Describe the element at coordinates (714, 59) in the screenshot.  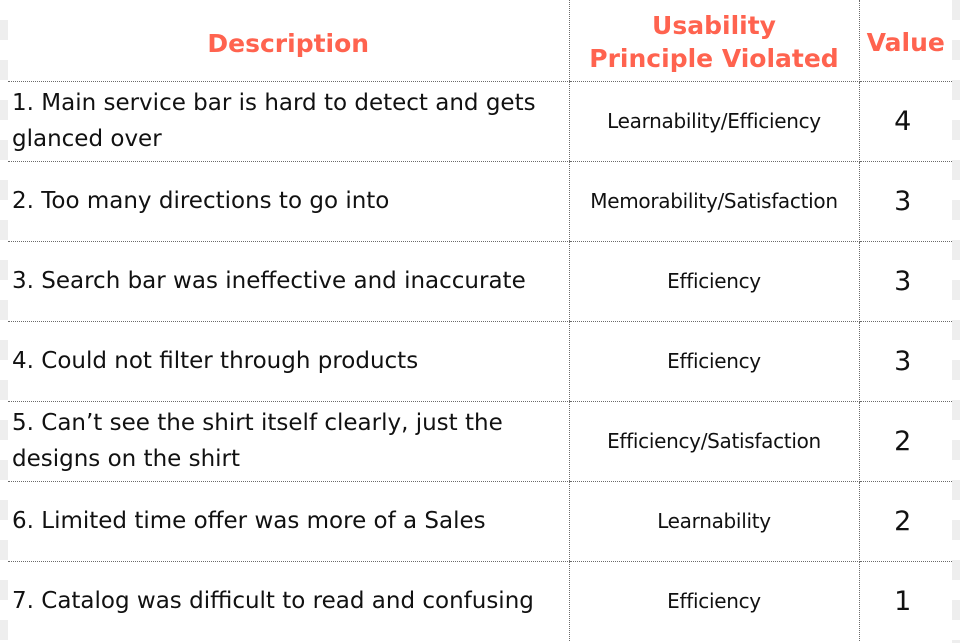
I see `header-principle-line2: Principle Violated` at that location.